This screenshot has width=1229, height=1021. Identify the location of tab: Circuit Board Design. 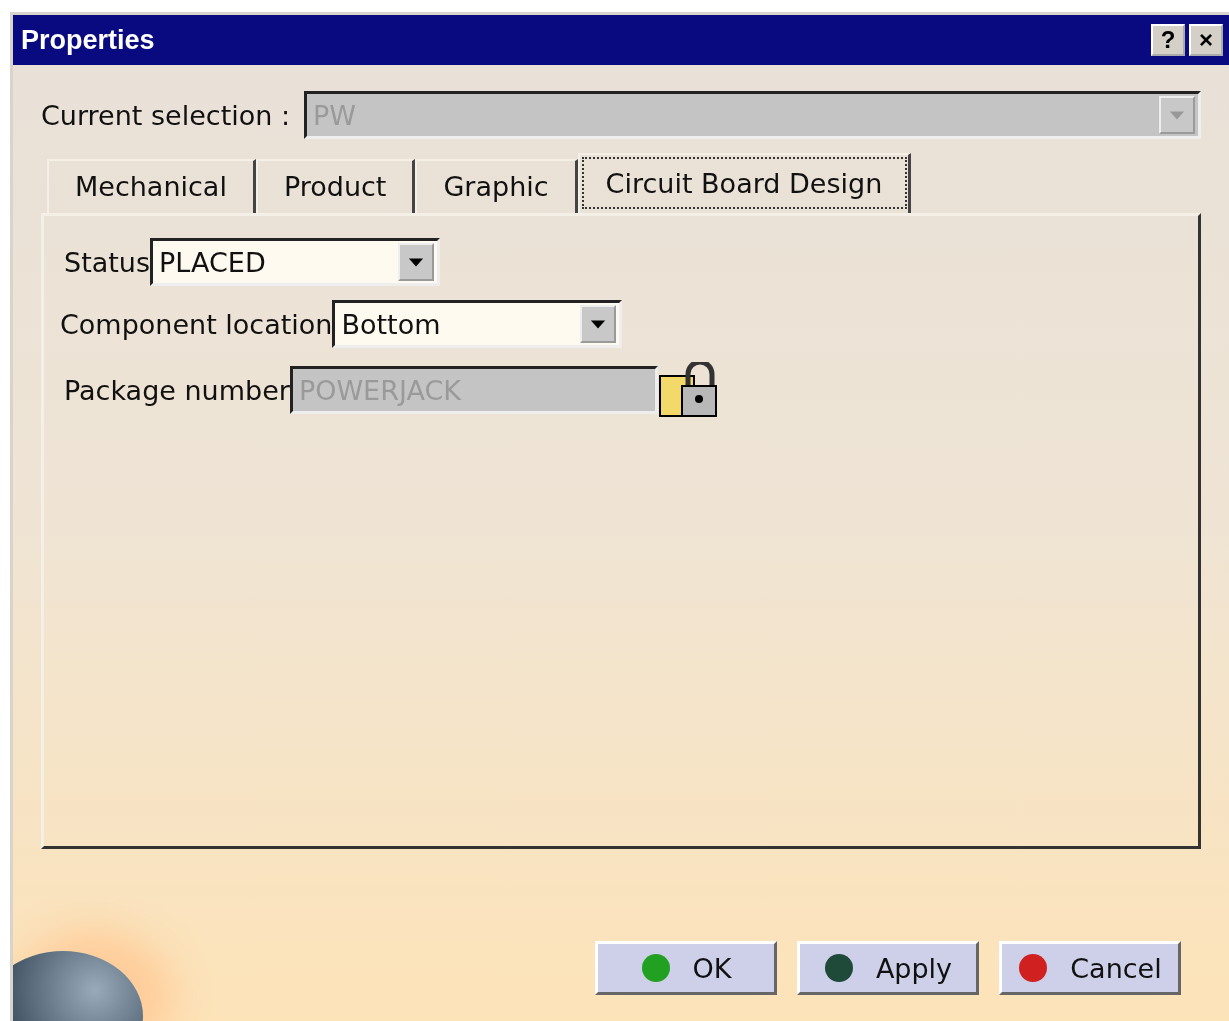
(744, 183).